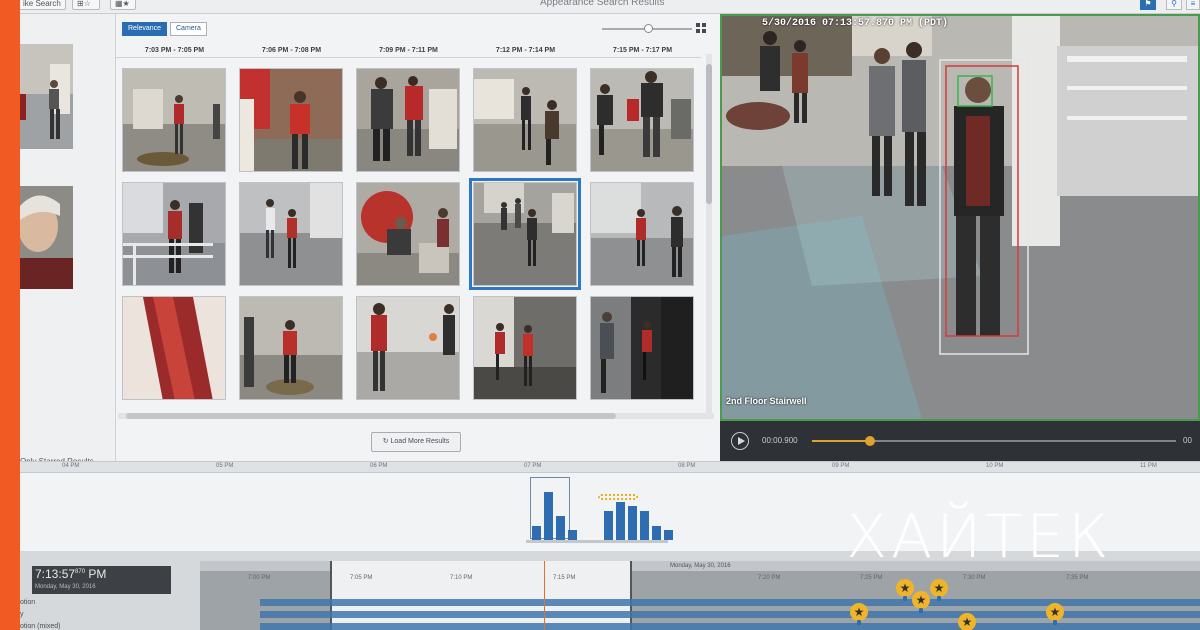 This screenshot has width=1200, height=630. What do you see at coordinates (46, 96) in the screenshot?
I see `query-thumbnail` at bounding box center [46, 96].